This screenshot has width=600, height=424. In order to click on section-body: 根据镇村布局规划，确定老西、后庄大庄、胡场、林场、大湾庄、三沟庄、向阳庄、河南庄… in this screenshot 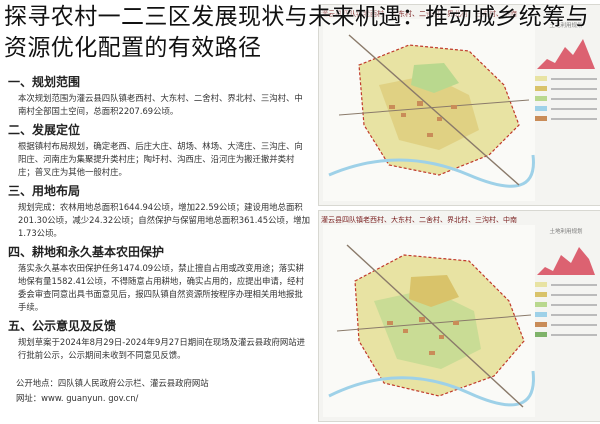, I will do `click(160, 159)`.